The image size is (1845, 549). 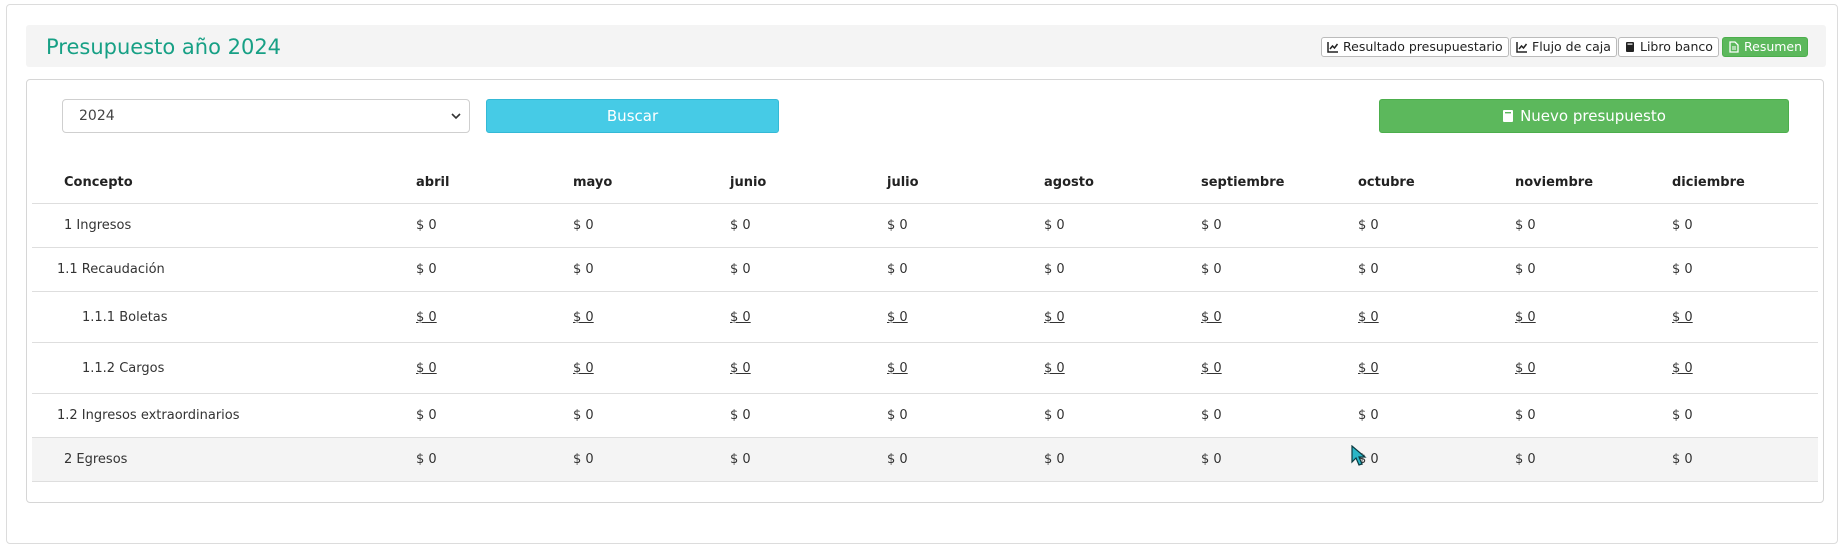 What do you see at coordinates (164, 47) in the screenshot?
I see `page-title: Presupuesto año 2024` at bounding box center [164, 47].